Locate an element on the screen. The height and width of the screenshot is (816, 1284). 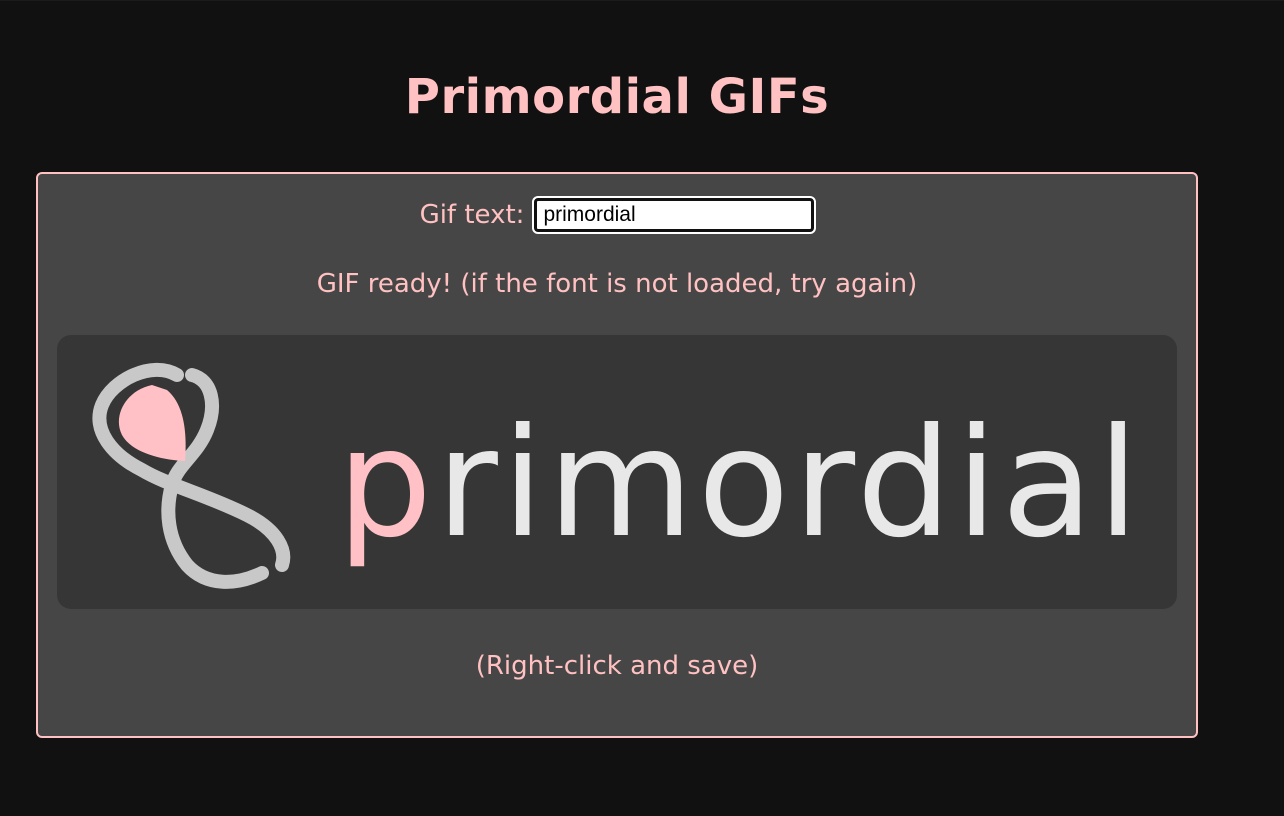
page-title: Primordial GIFs is located at coordinates (617, 97).